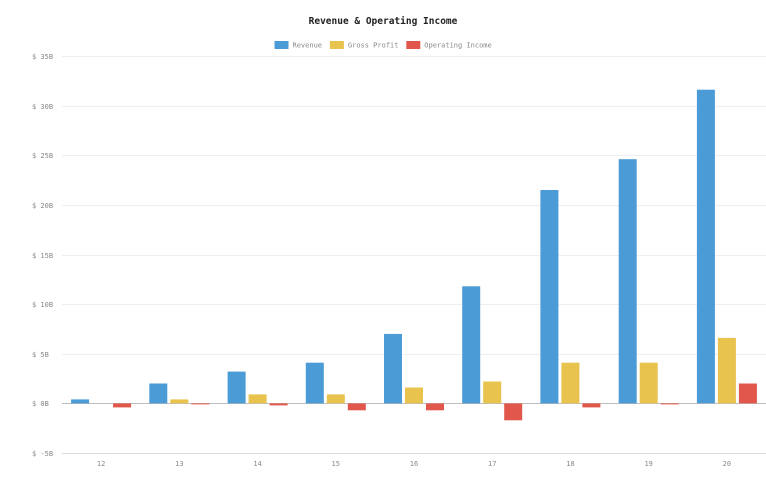 The height and width of the screenshot is (481, 766). Describe the element at coordinates (336, 464) in the screenshot. I see `x-tick-label: 15` at that location.